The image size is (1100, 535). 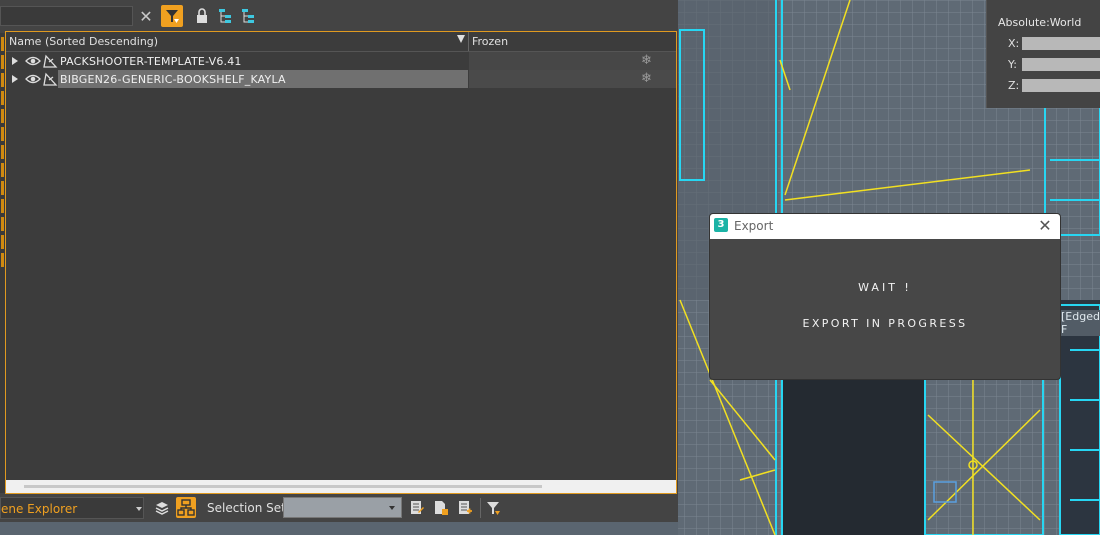 What do you see at coordinates (461, 39) in the screenshot?
I see `sort-descending-icon` at bounding box center [461, 39].